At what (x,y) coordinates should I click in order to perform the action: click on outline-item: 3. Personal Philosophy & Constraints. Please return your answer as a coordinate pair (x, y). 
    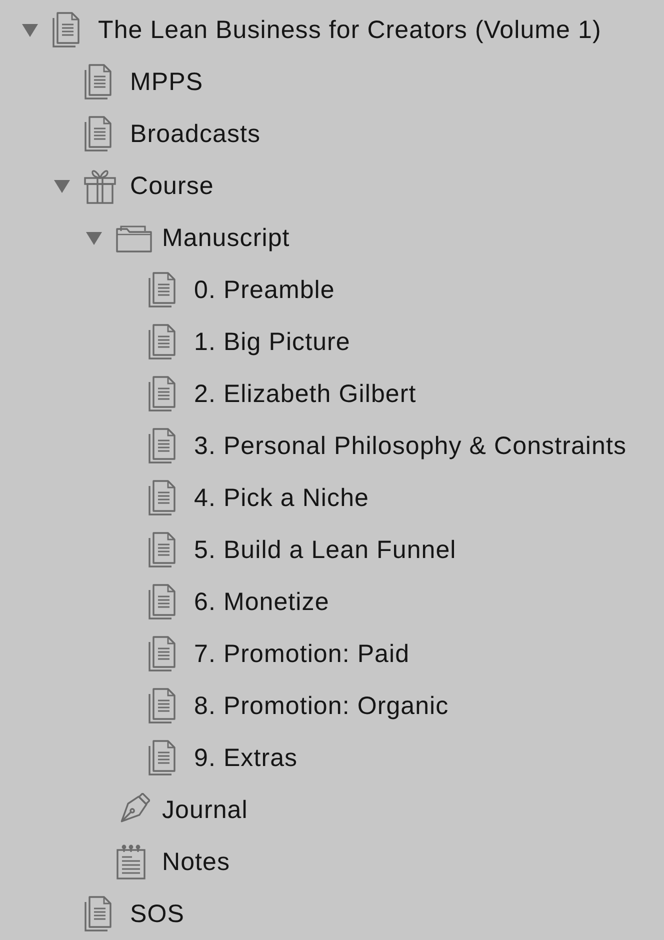
    Looking at the image, I should click on (410, 446).